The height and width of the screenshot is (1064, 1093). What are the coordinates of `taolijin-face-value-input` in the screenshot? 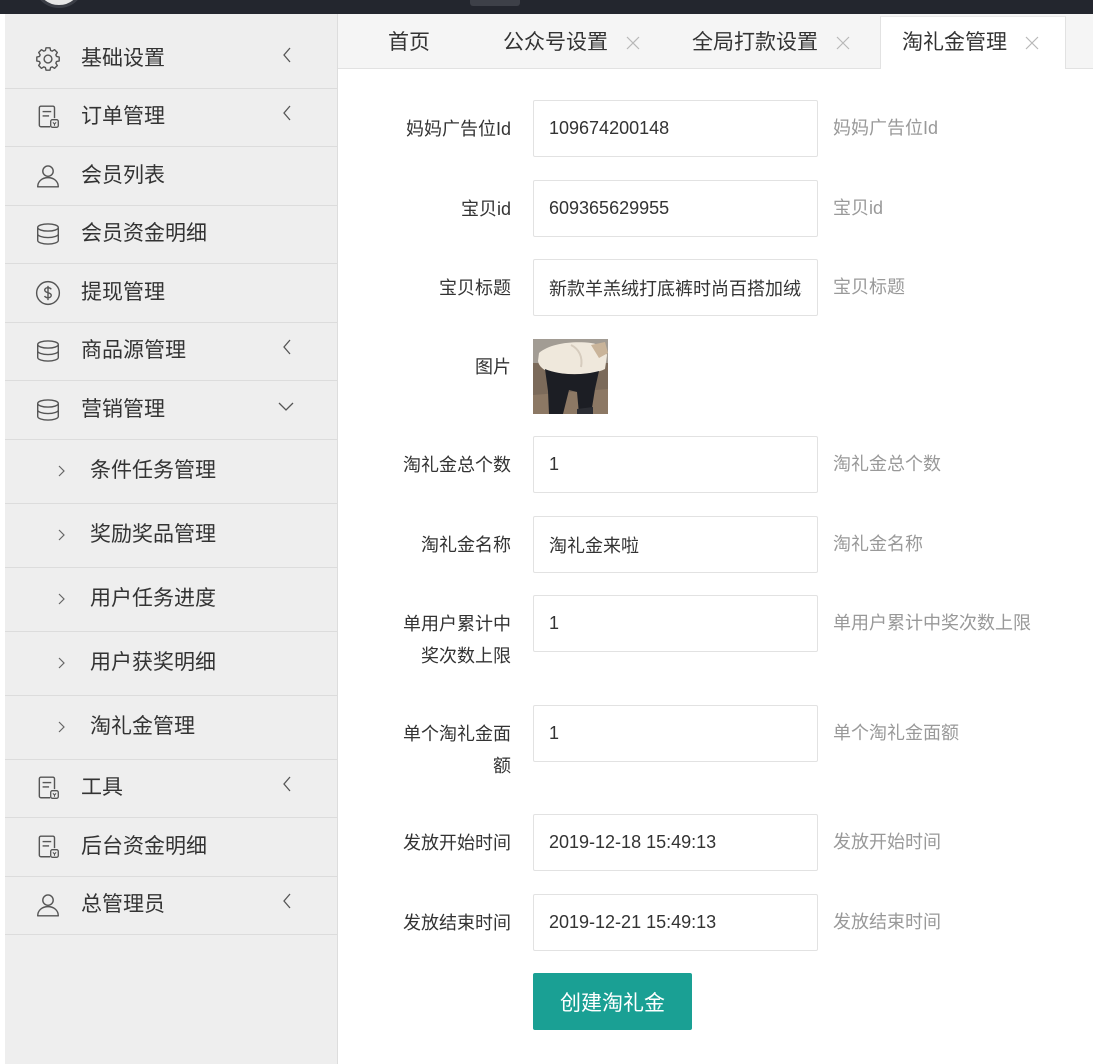 It's located at (675, 733).